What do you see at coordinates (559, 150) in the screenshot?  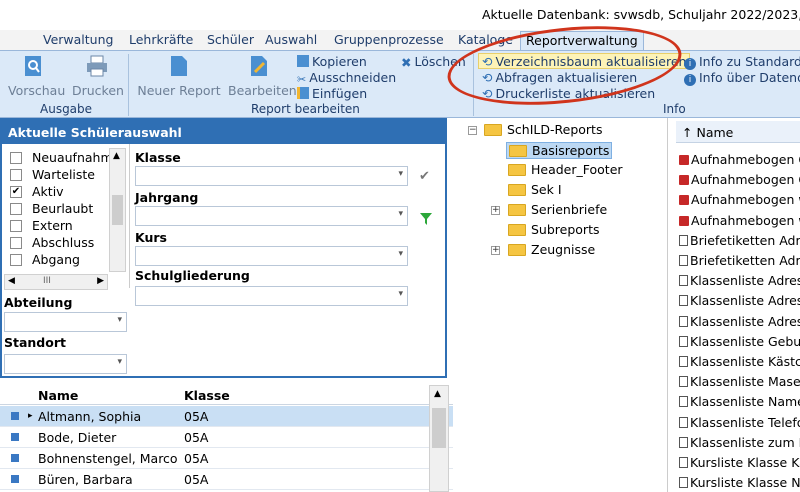 I see `tree-item-basisreports: Basisreports` at bounding box center [559, 150].